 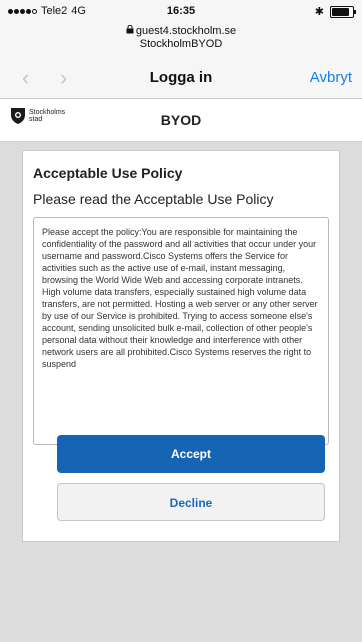 I want to click on policy-title: Acceptable Use Policy, so click(x=108, y=173).